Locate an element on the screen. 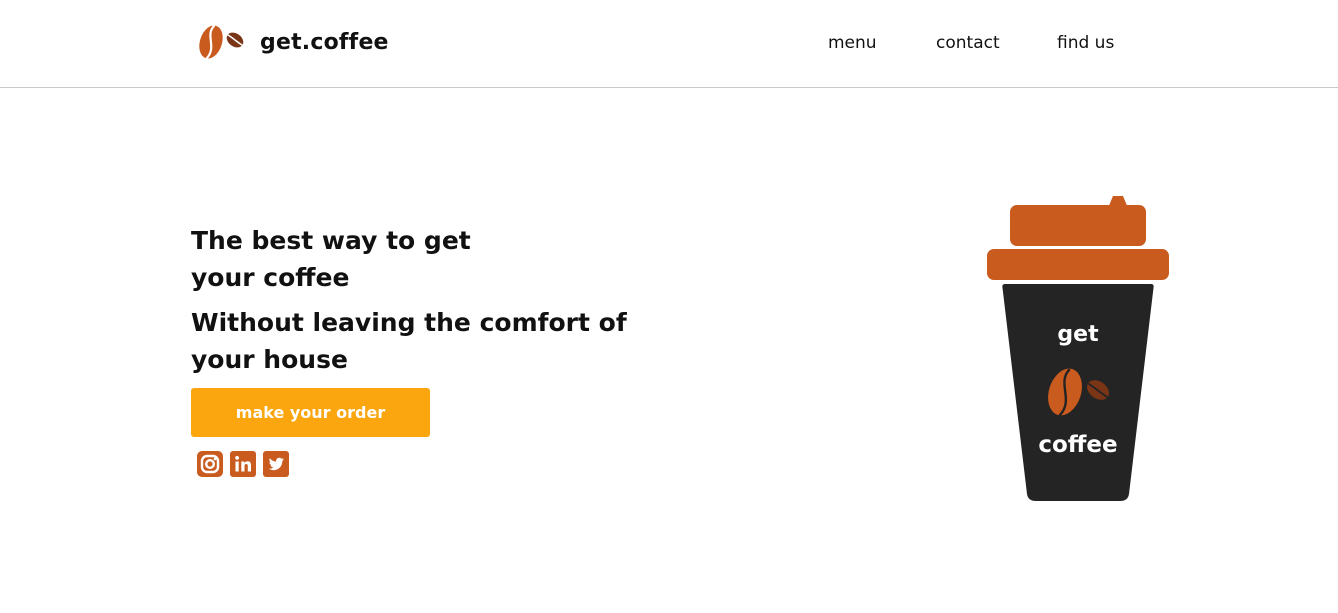 The height and width of the screenshot is (613, 1338). site-header: get.coffee menu contact find us is located at coordinates (669, 44).